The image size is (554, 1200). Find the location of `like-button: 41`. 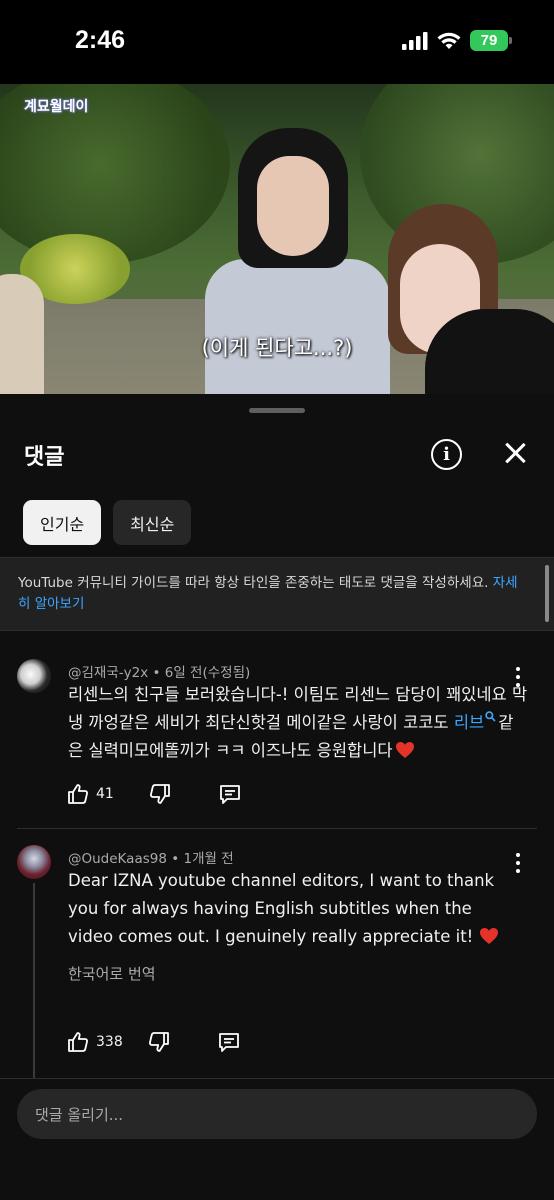

like-button: 41 is located at coordinates (90, 794).